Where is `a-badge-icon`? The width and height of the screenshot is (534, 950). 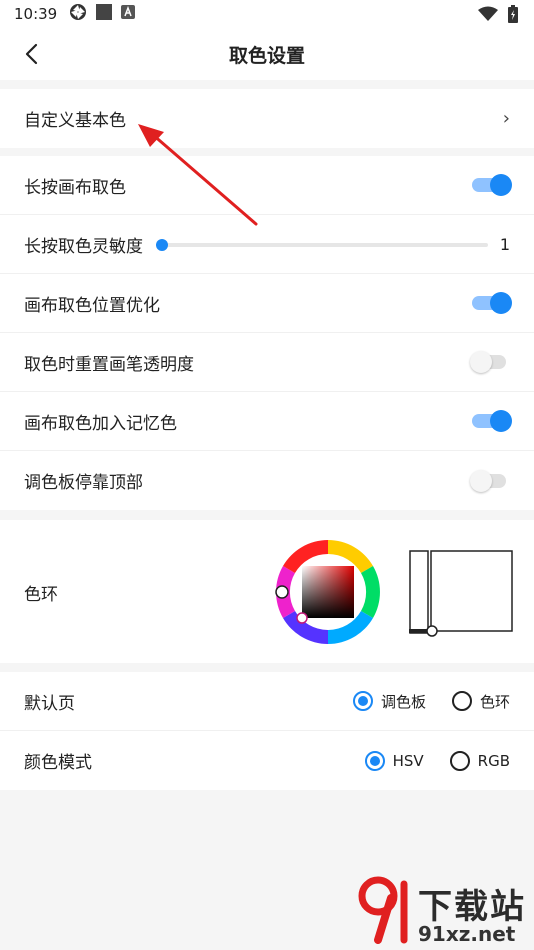 a-badge-icon is located at coordinates (128, 14).